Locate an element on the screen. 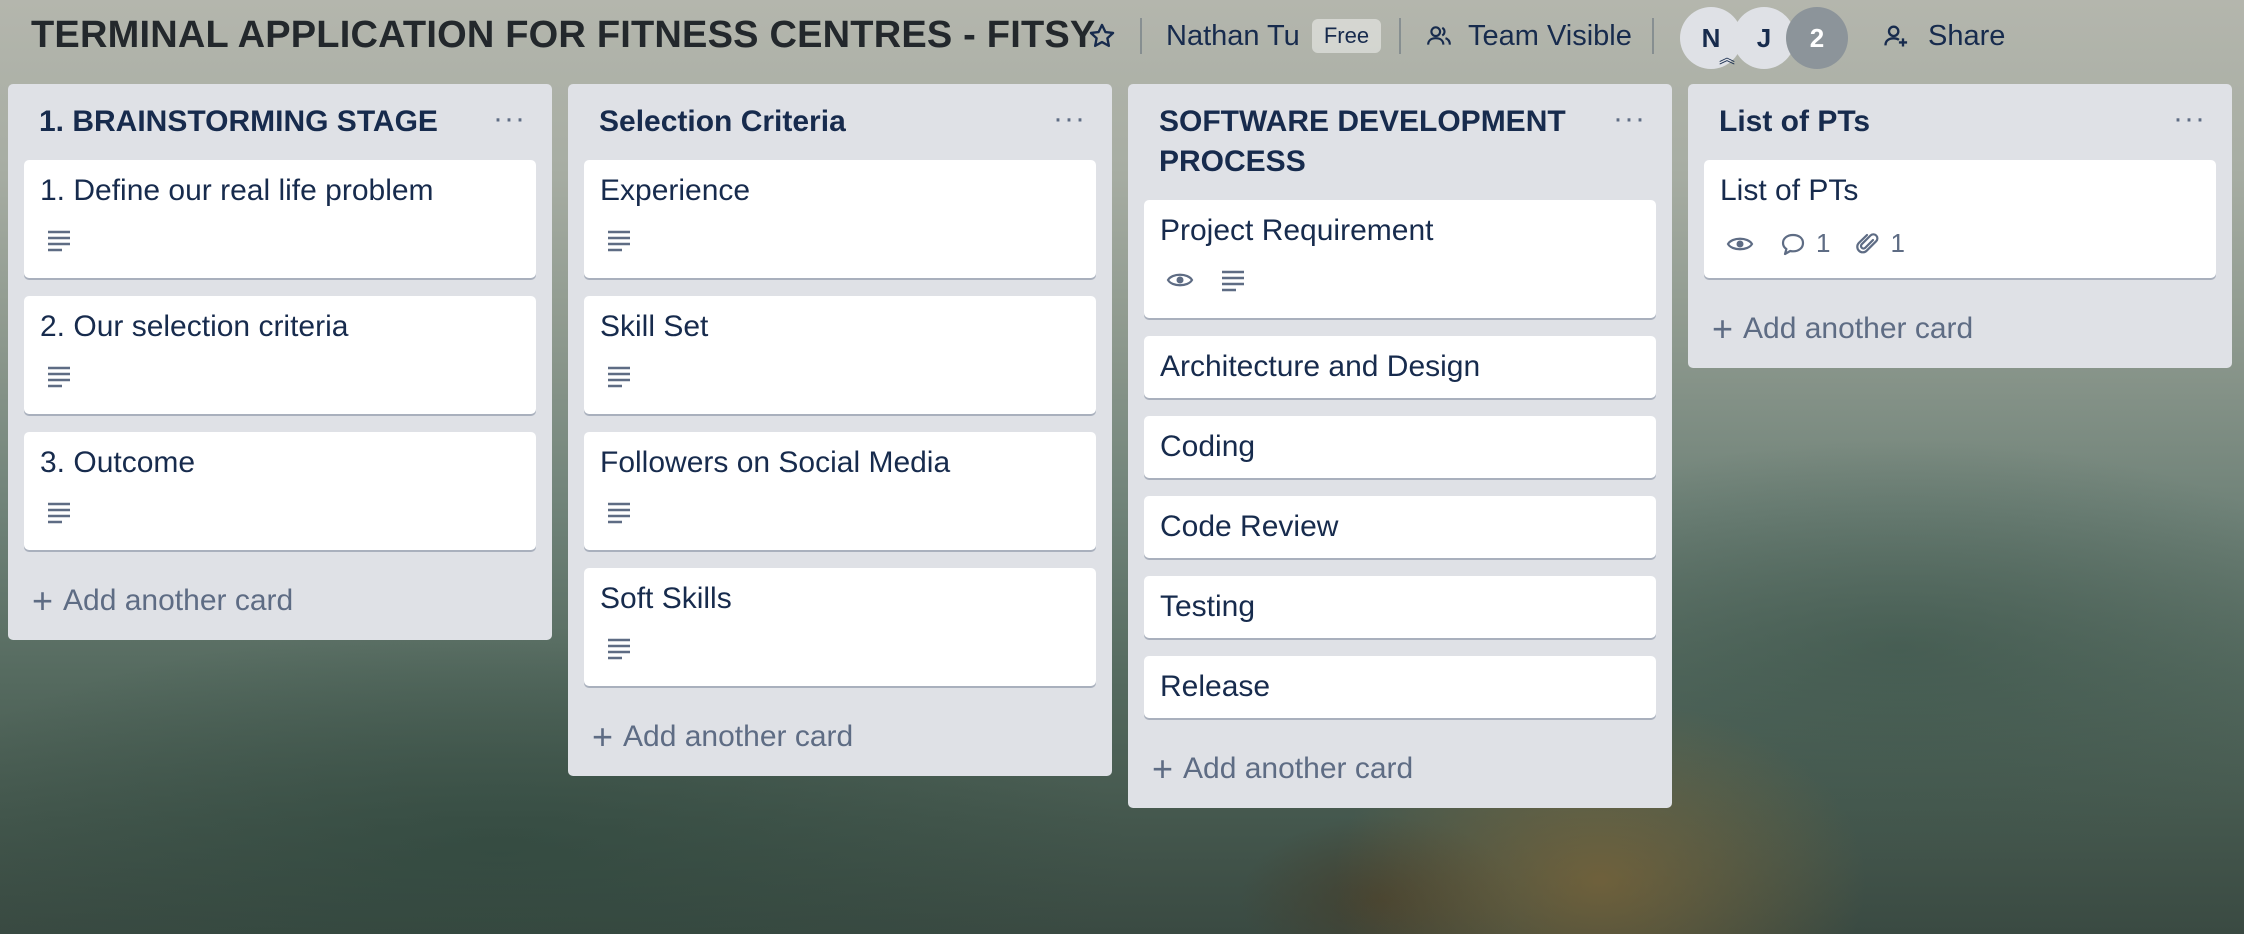 This screenshot has width=2244, height=934. list-header: SOFTWARE DEVELOPMENT PROCESS ··· is located at coordinates (1400, 133).